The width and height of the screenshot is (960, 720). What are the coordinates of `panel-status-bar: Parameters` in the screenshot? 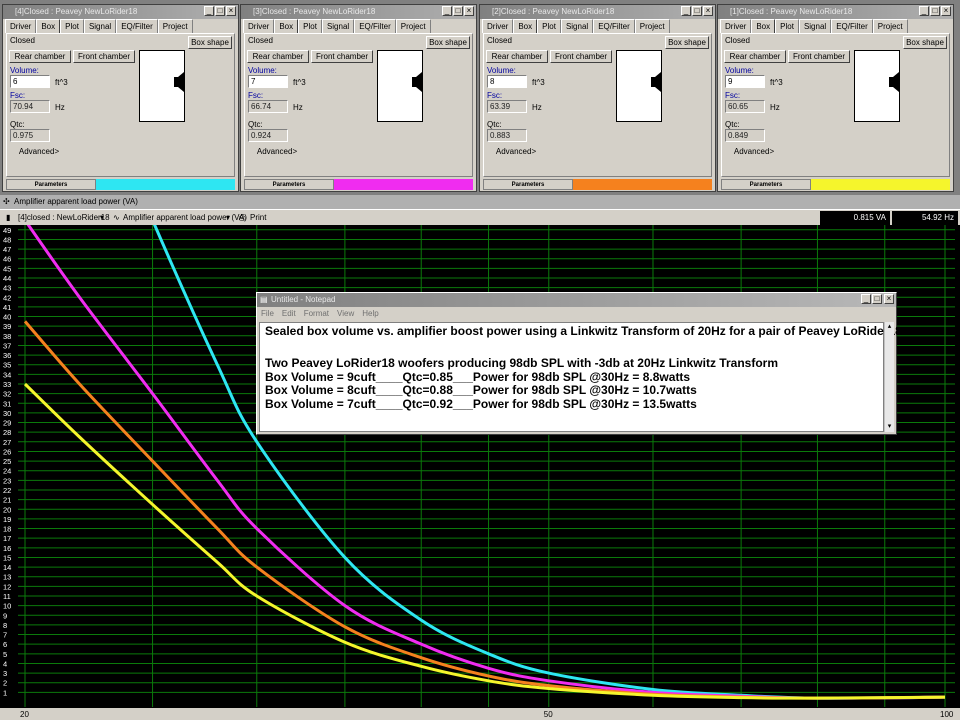 It's located at (358, 184).